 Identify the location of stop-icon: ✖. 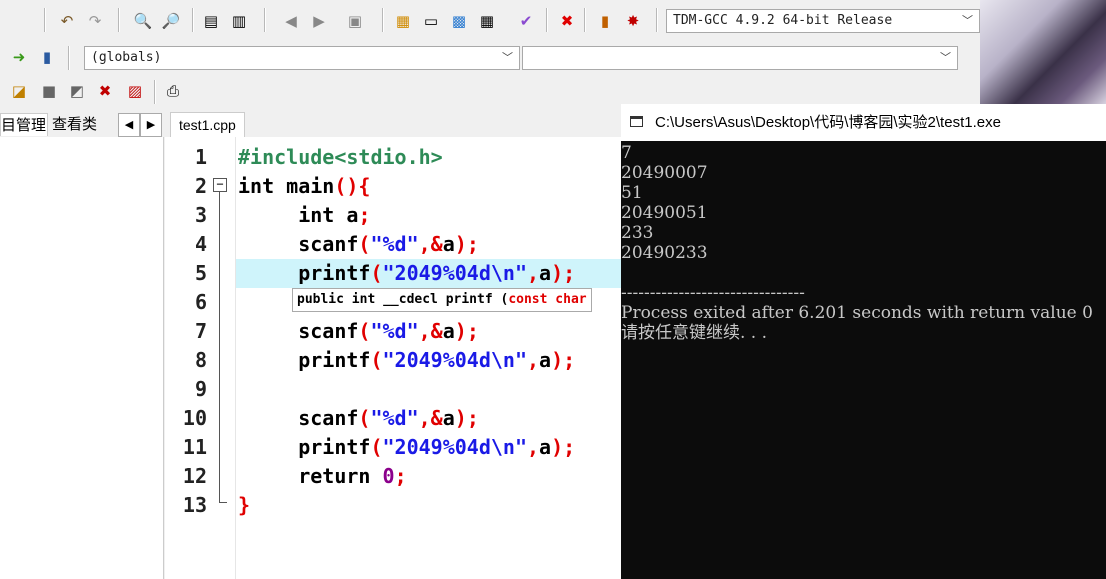
(567, 21).